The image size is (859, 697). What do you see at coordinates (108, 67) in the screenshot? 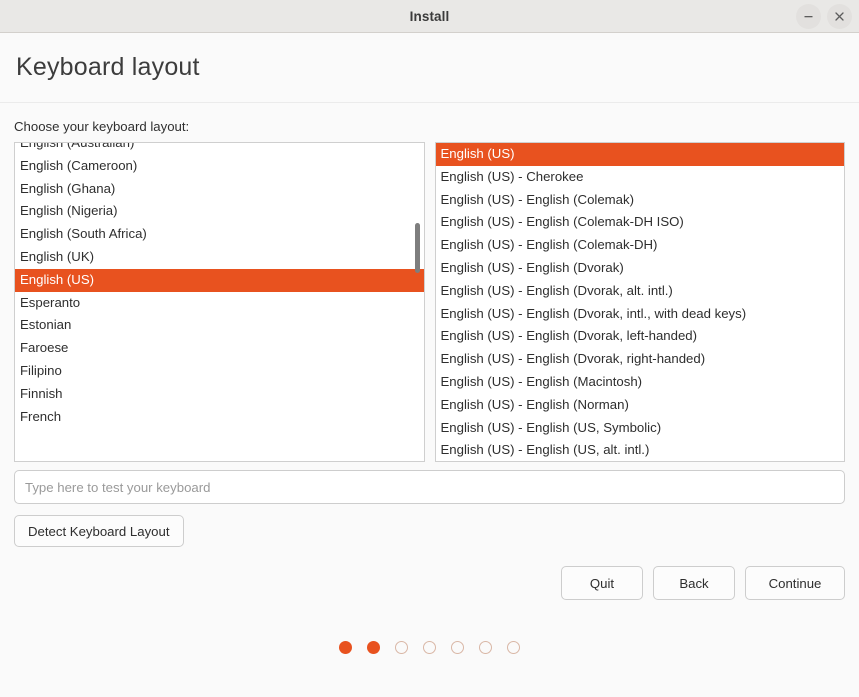
I see `page-title: Keyboard layout` at bounding box center [108, 67].